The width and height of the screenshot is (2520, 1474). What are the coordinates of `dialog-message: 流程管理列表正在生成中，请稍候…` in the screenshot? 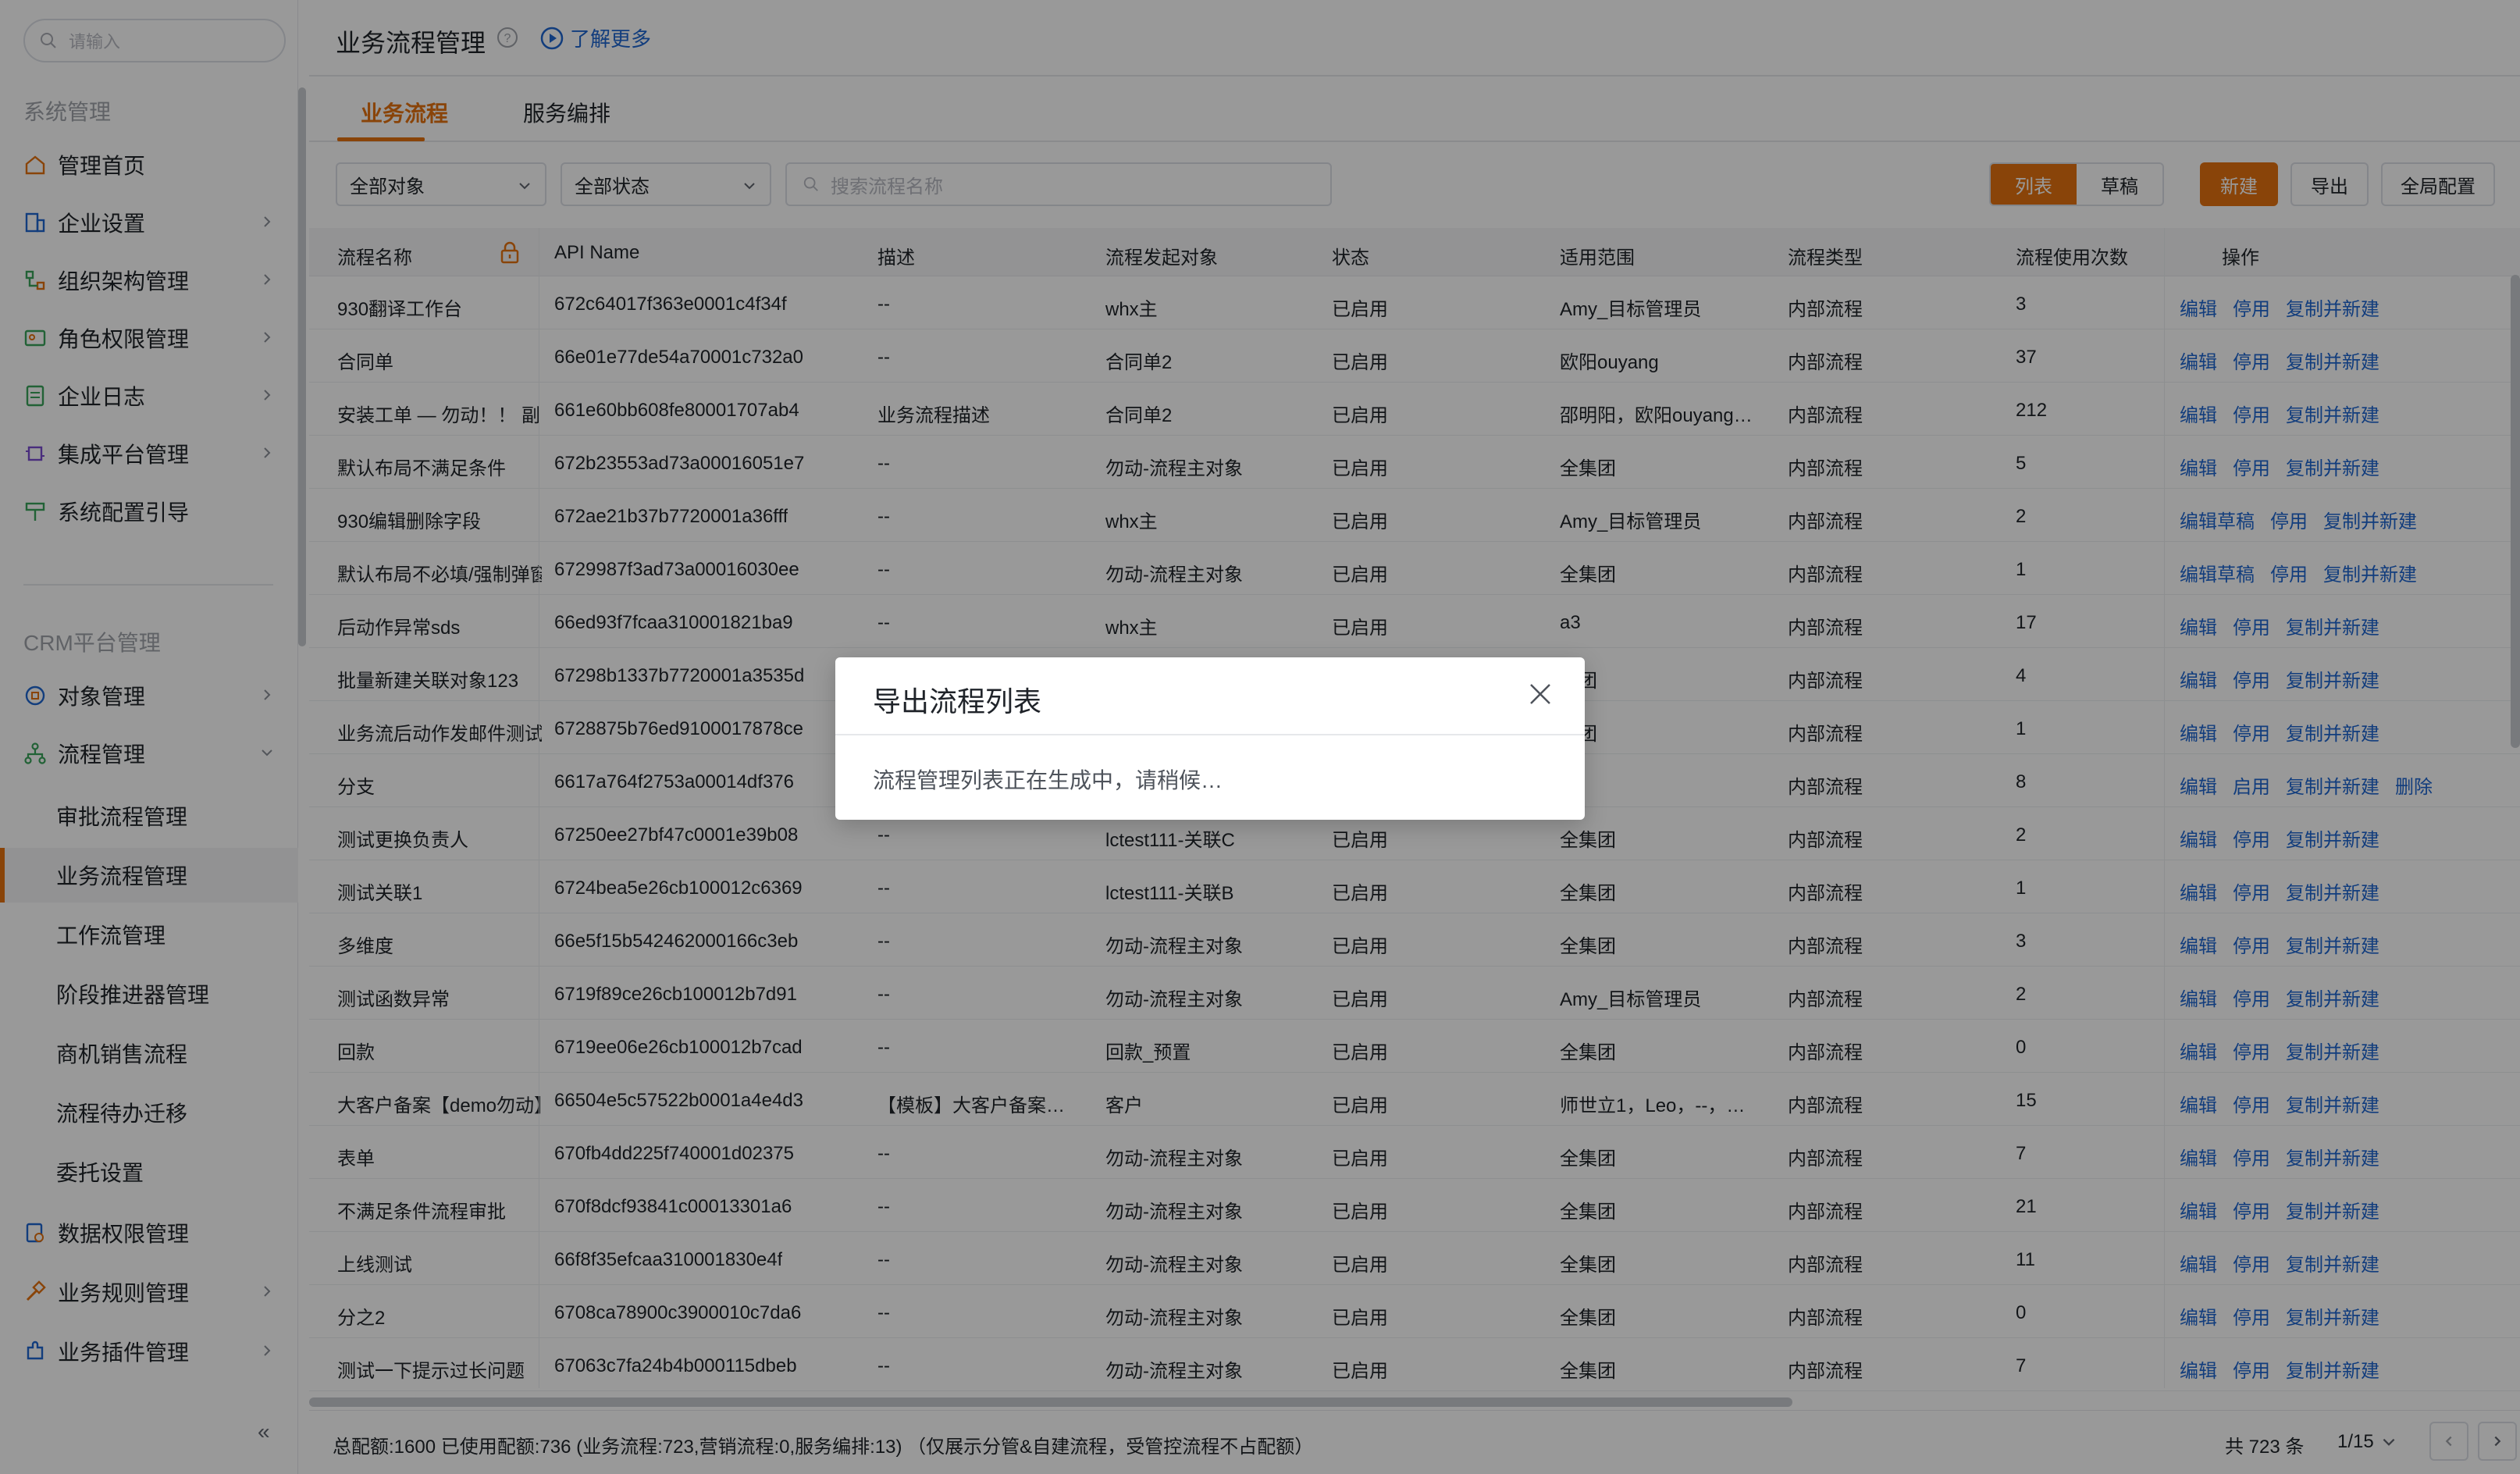 It's located at (1048, 780).